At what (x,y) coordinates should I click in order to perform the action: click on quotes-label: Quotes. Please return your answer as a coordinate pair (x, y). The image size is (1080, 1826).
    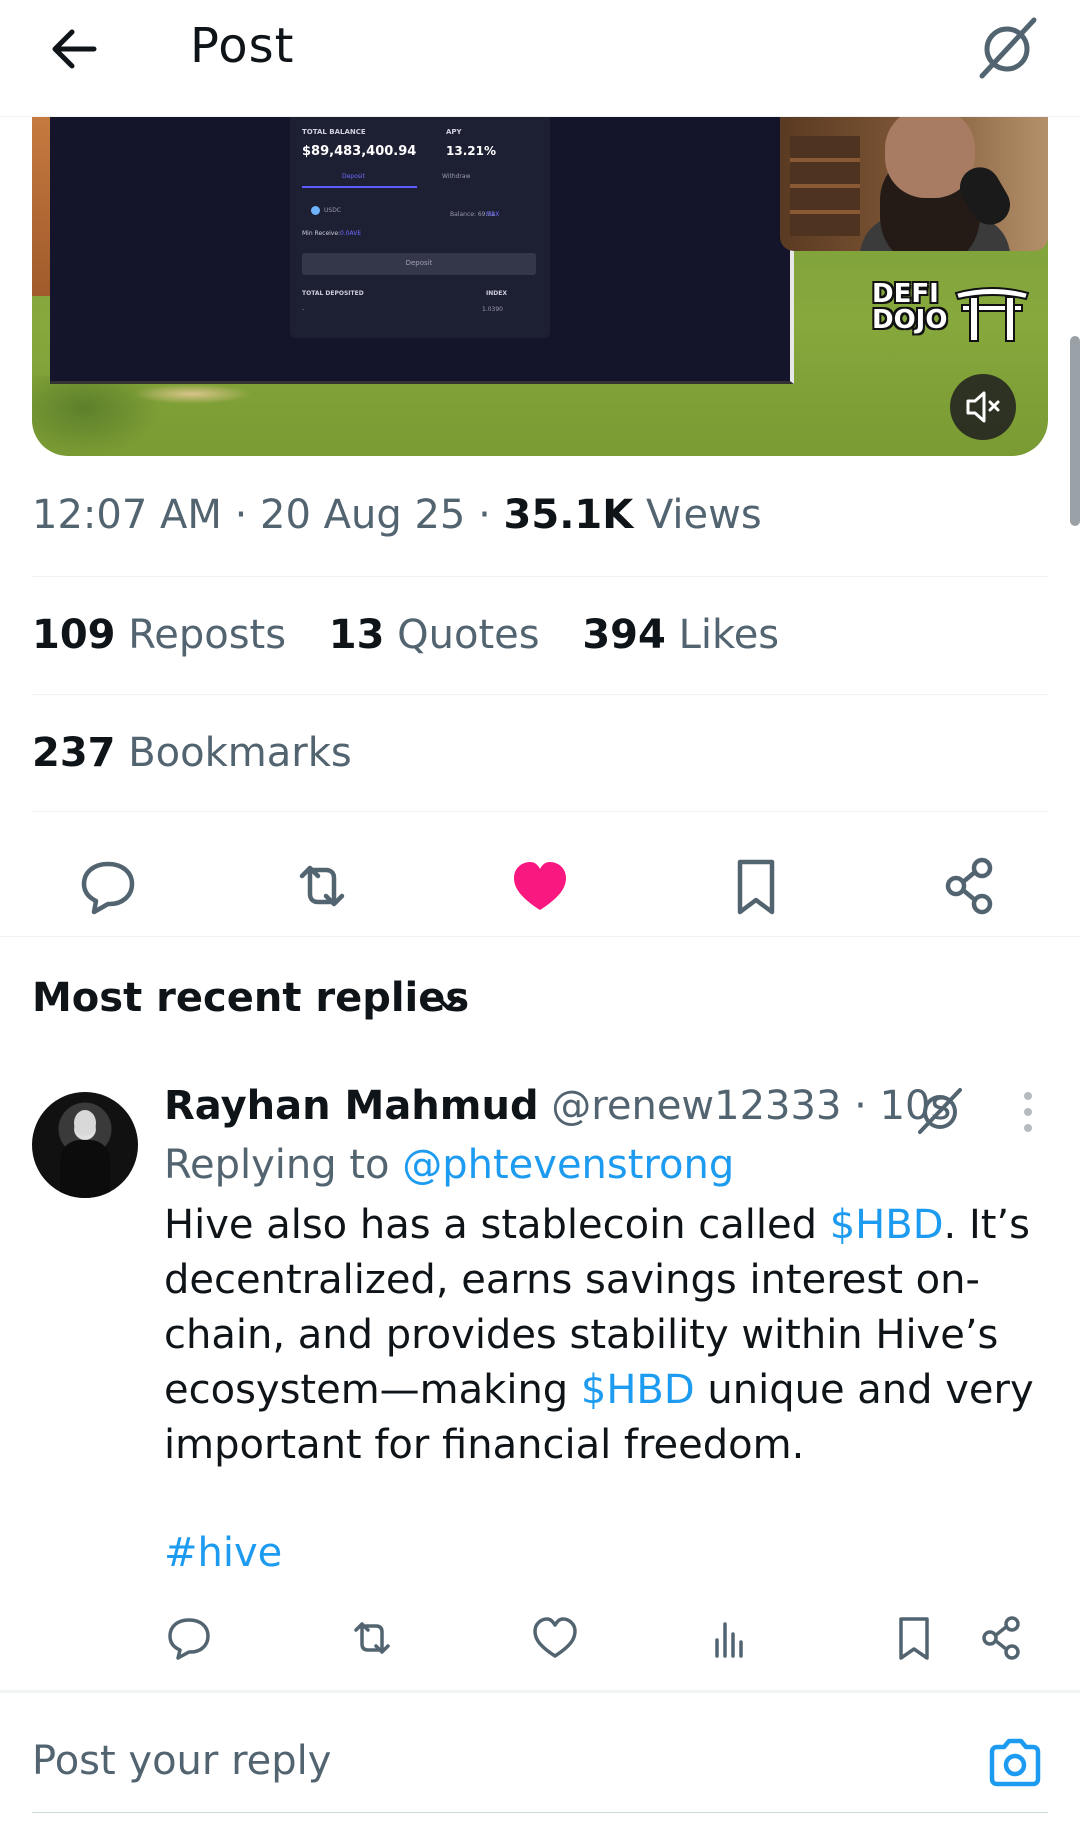
    Looking at the image, I should click on (468, 635).